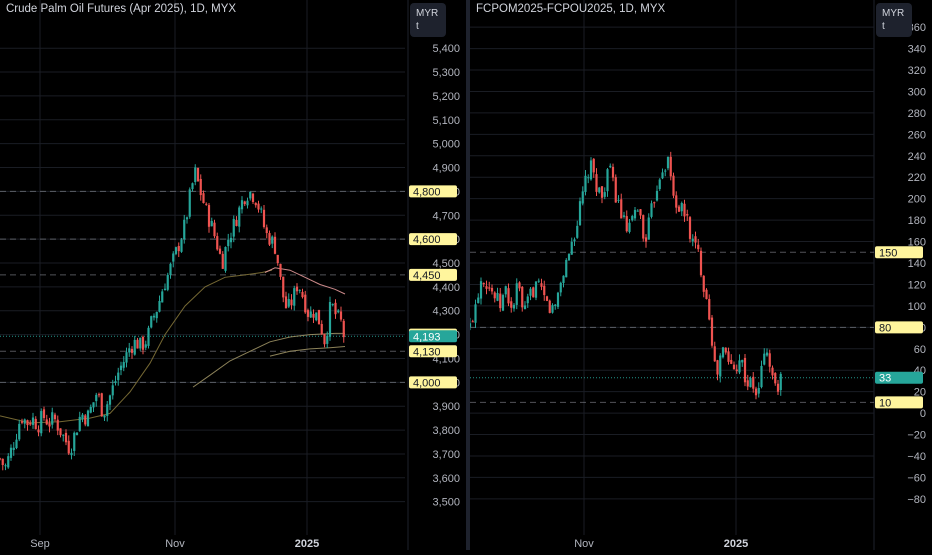 This screenshot has height=555, width=932. What do you see at coordinates (917, 307) in the screenshot?
I see `y-tick-label: 100` at bounding box center [917, 307].